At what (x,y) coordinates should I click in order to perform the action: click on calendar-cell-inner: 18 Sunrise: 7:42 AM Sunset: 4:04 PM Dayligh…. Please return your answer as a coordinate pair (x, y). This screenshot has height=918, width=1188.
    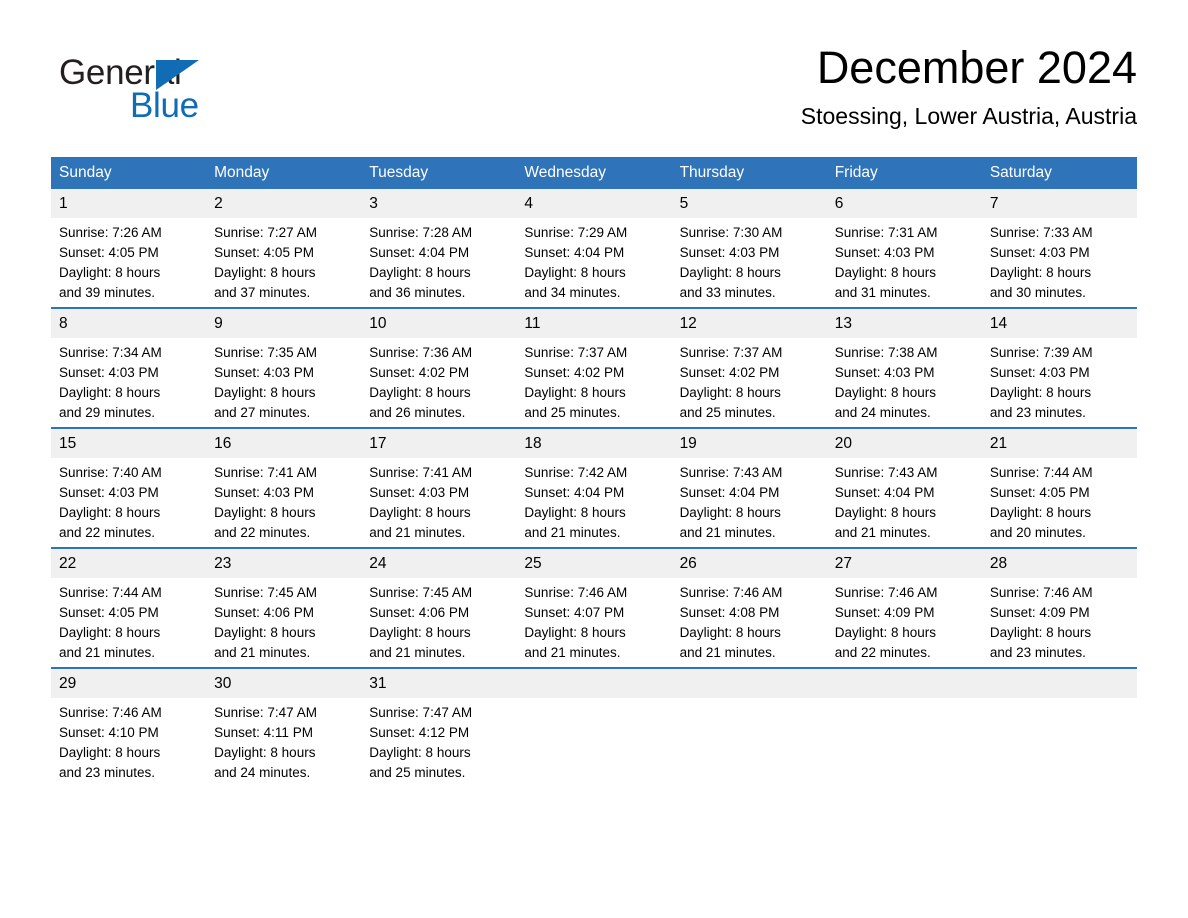
    Looking at the image, I should click on (594, 488).